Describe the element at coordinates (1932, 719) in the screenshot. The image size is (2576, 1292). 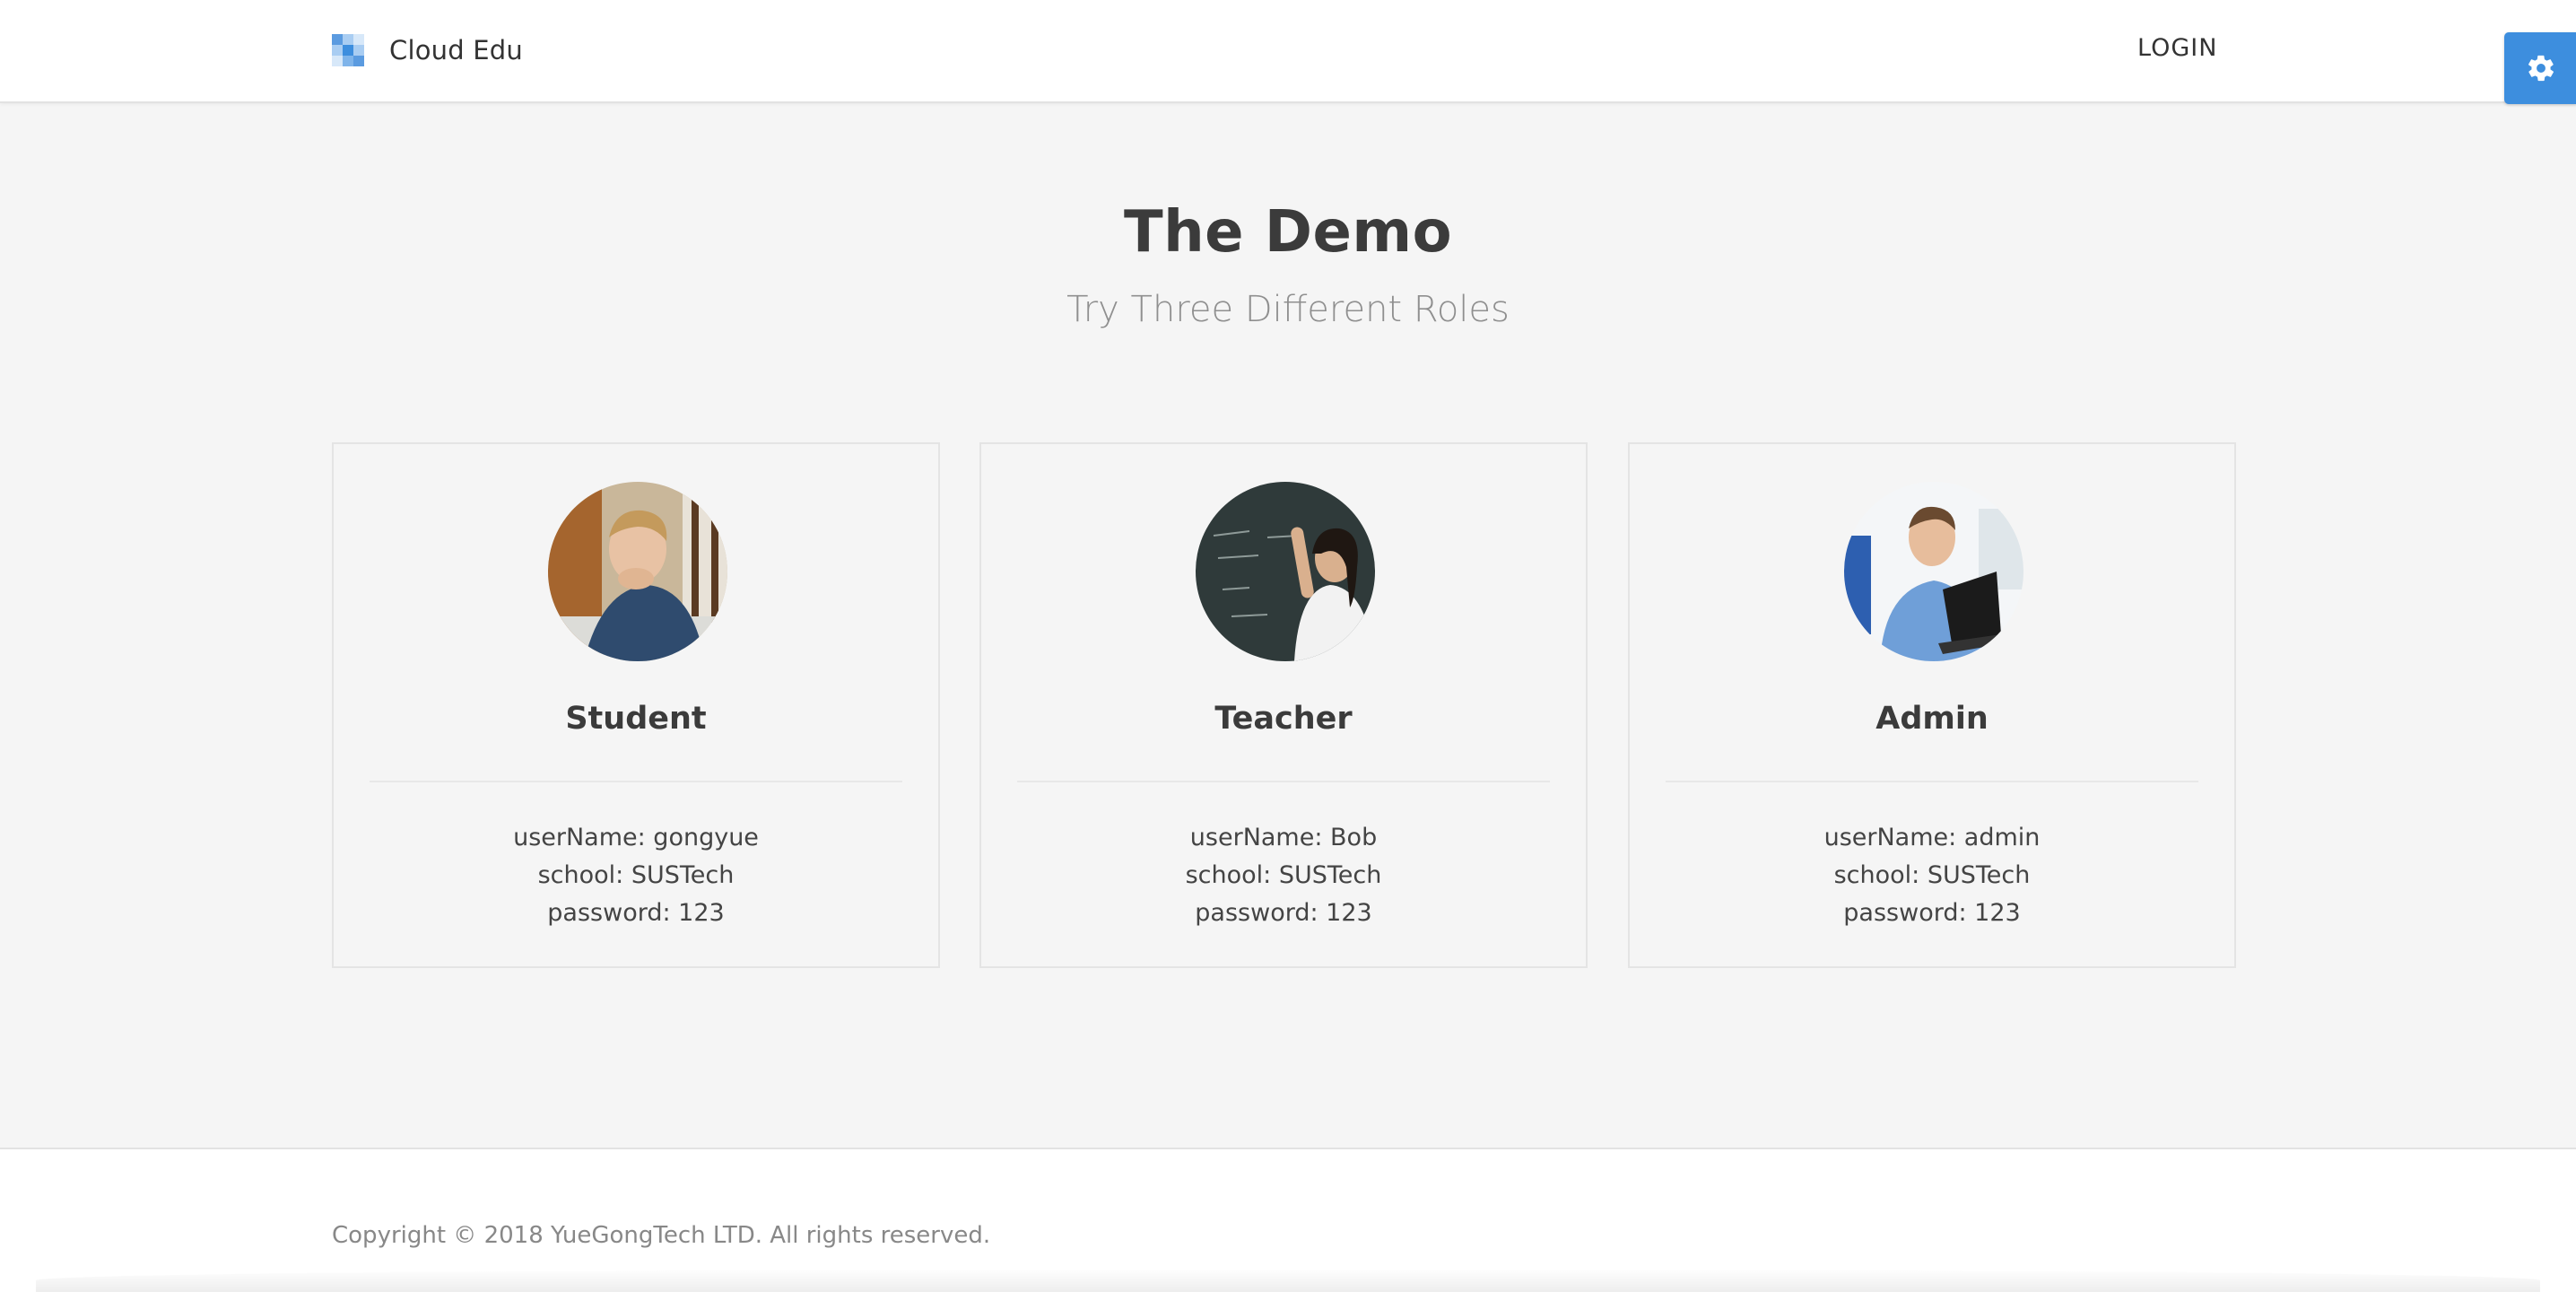
I see `admin-role-title: Admin` at that location.